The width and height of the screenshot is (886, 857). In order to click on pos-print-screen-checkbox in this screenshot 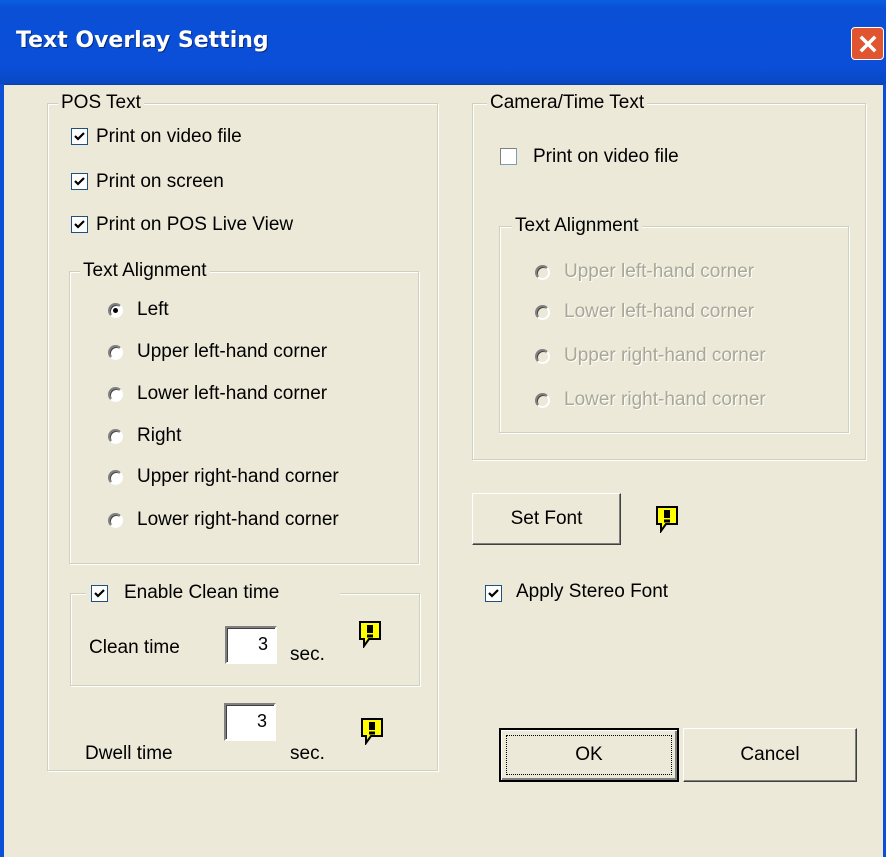, I will do `click(79, 181)`.